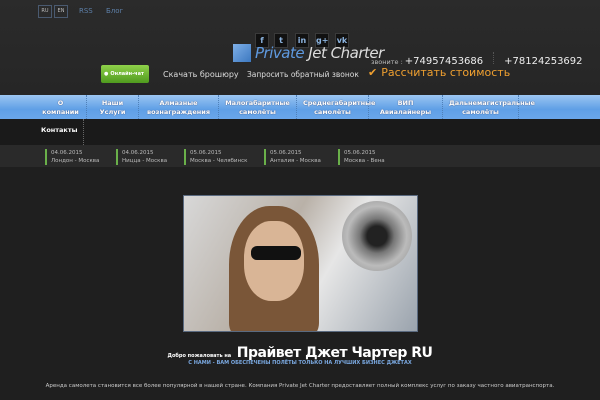 Image resolution: width=600 pixels, height=400 pixels. Describe the element at coordinates (274, 261) in the screenshot. I see `woman-face` at that location.